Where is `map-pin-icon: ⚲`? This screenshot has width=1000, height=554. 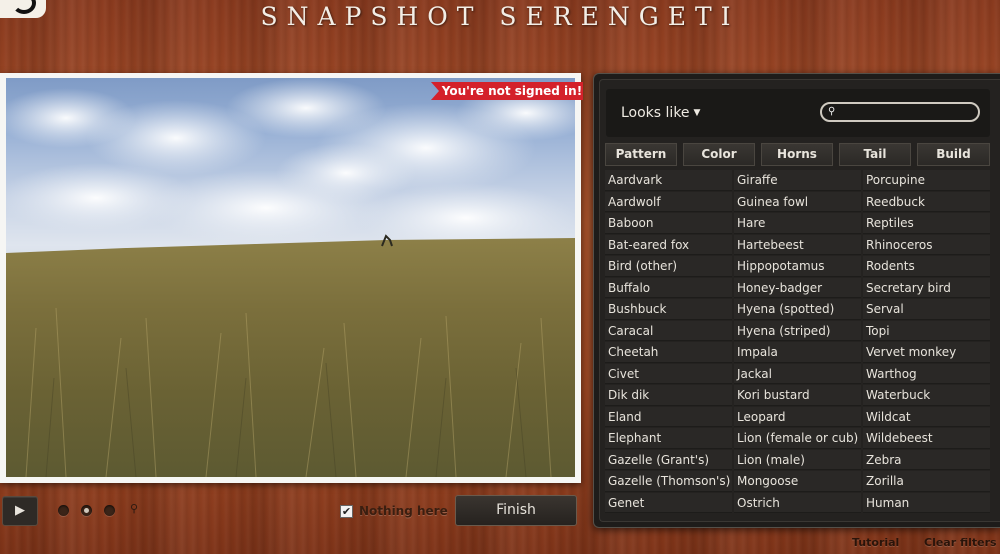
map-pin-icon: ⚲ is located at coordinates (135, 509).